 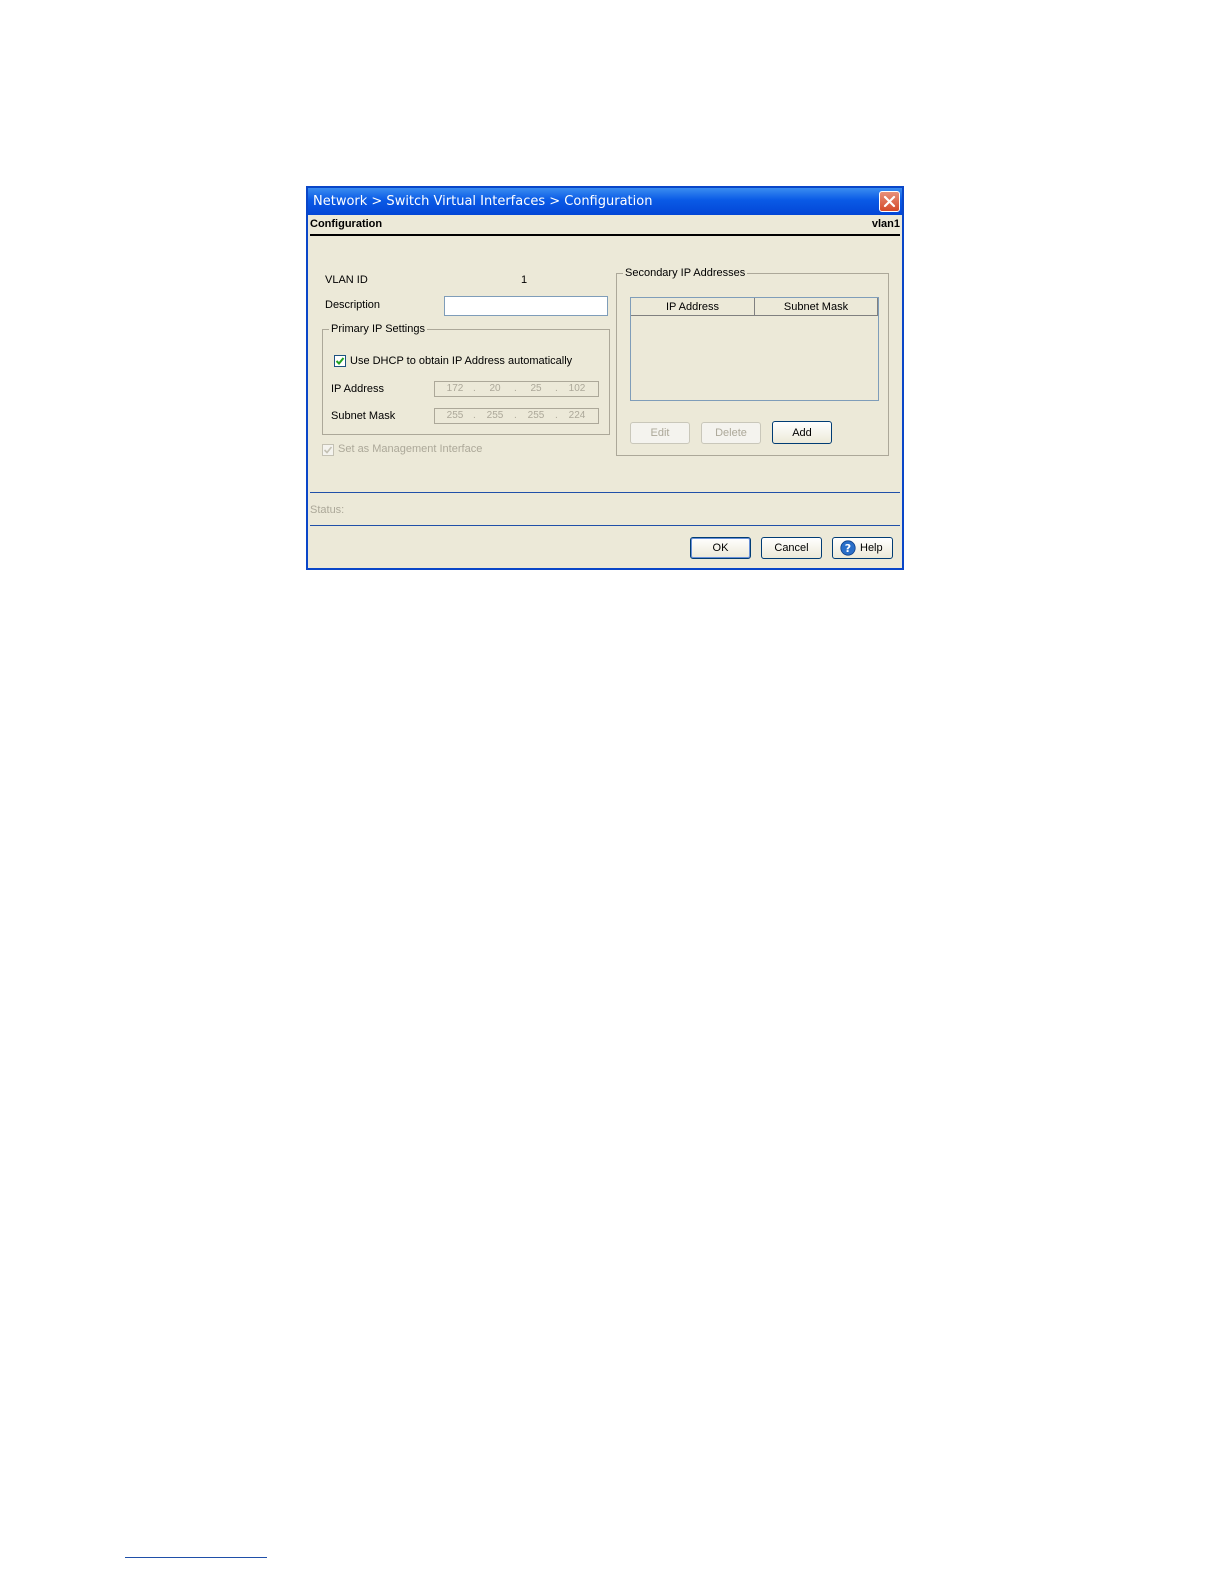 I want to click on help-button: ? Help, so click(x=862, y=548).